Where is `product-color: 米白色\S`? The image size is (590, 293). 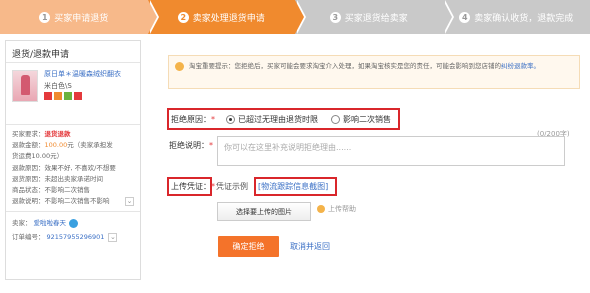
product-color: 米白色\S is located at coordinates (58, 86).